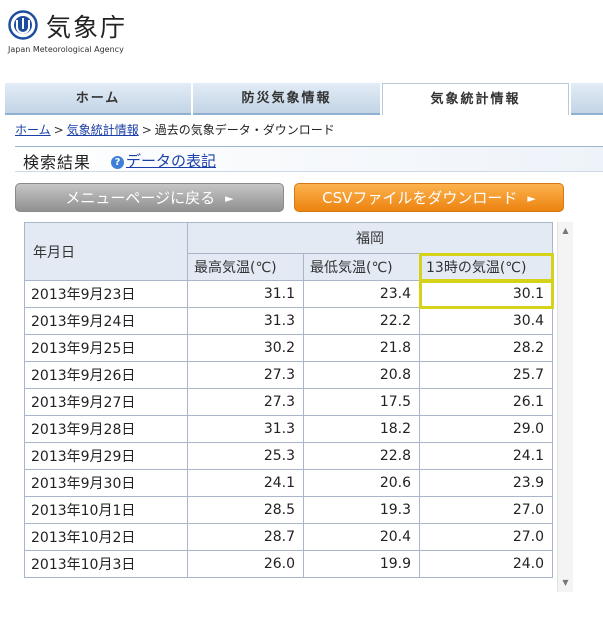 The height and width of the screenshot is (626, 603). Describe the element at coordinates (361, 402) in the screenshot. I see `min-temp-cell: 17.5` at that location.